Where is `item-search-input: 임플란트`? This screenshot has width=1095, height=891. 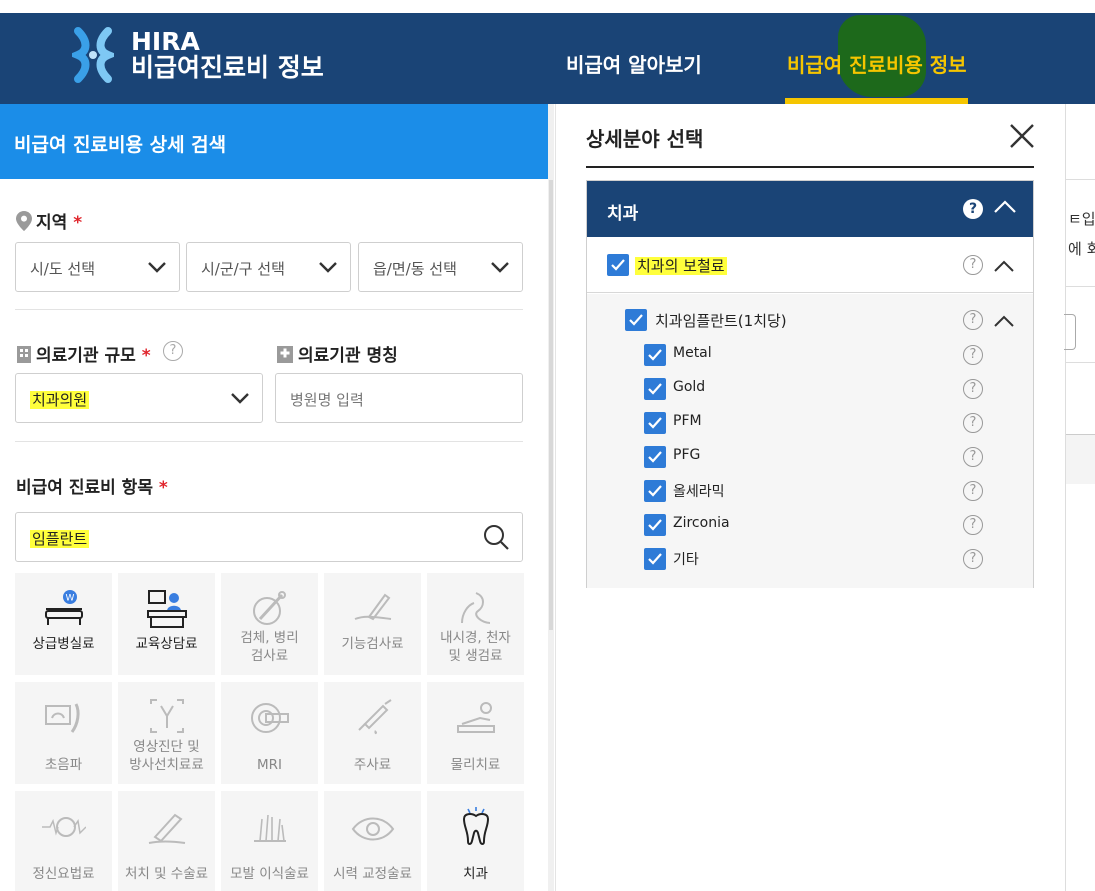
item-search-input: 임플란트 is located at coordinates (269, 537).